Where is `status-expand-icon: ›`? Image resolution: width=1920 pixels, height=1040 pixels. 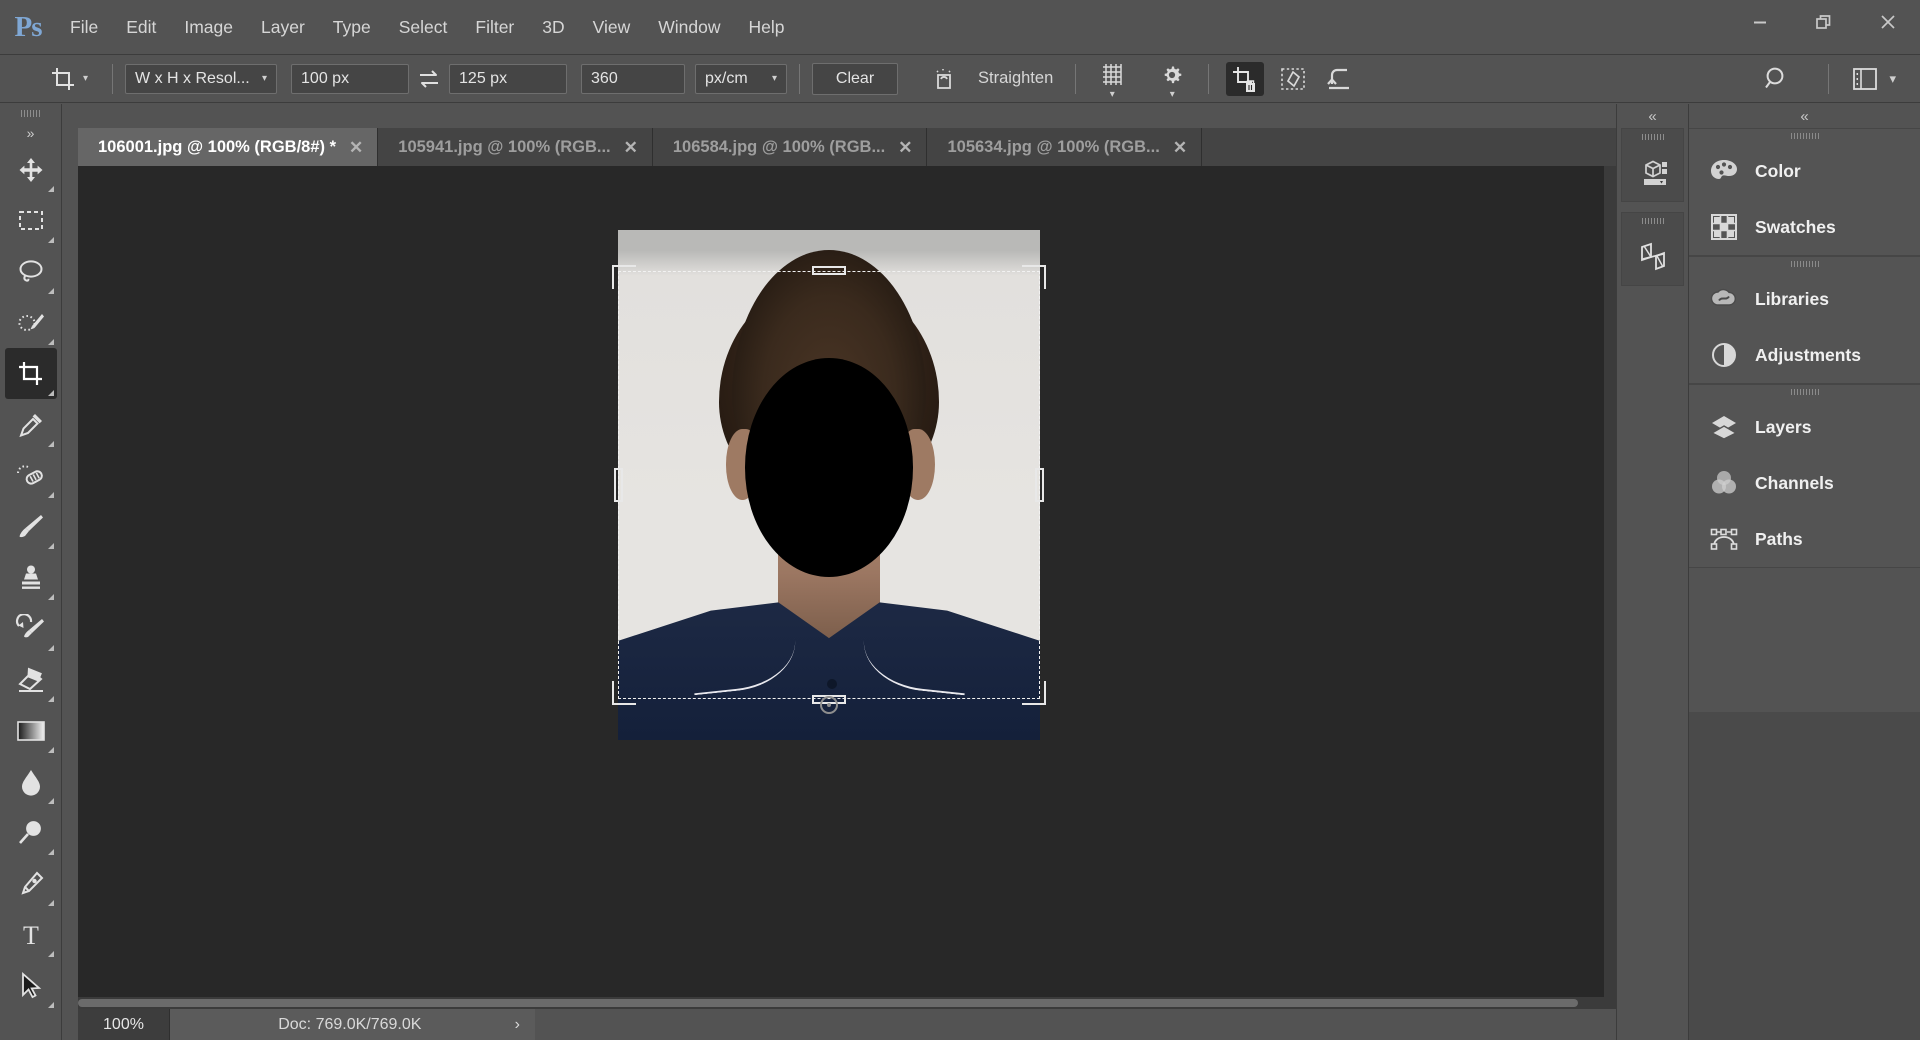 status-expand-icon: › is located at coordinates (517, 1025).